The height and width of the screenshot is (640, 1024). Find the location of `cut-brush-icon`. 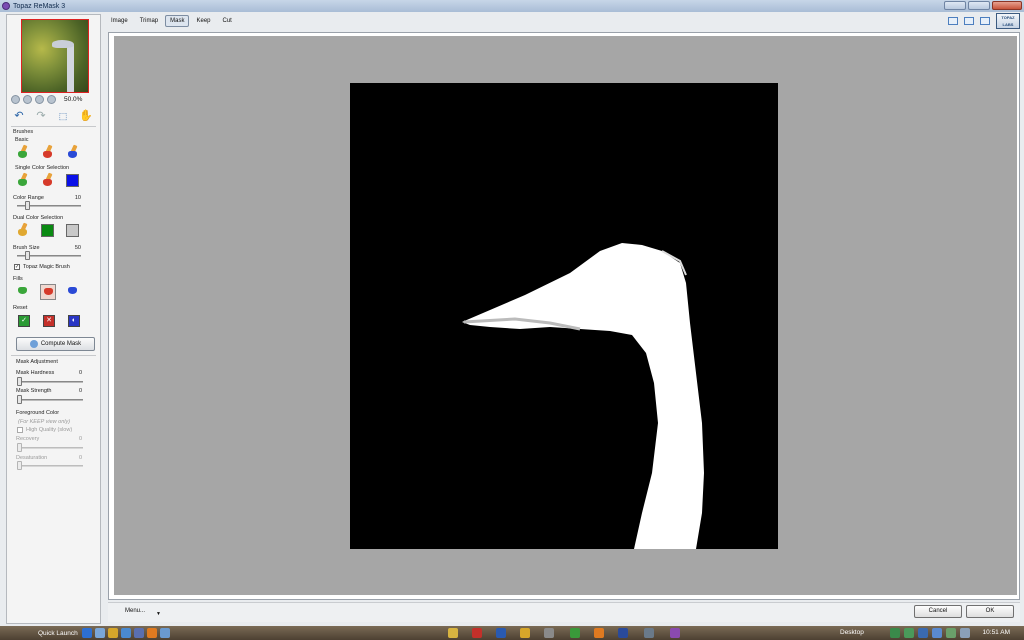

cut-brush-icon is located at coordinates (48, 151).